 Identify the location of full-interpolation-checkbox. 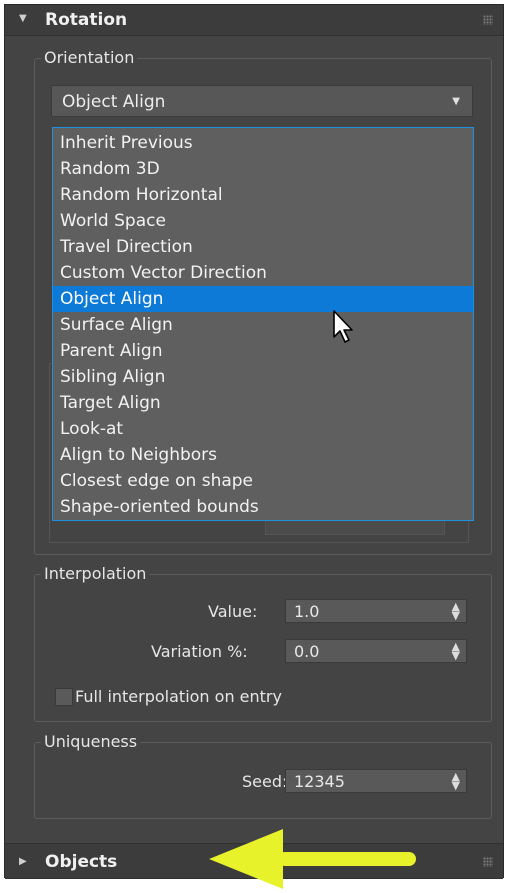
(64, 697).